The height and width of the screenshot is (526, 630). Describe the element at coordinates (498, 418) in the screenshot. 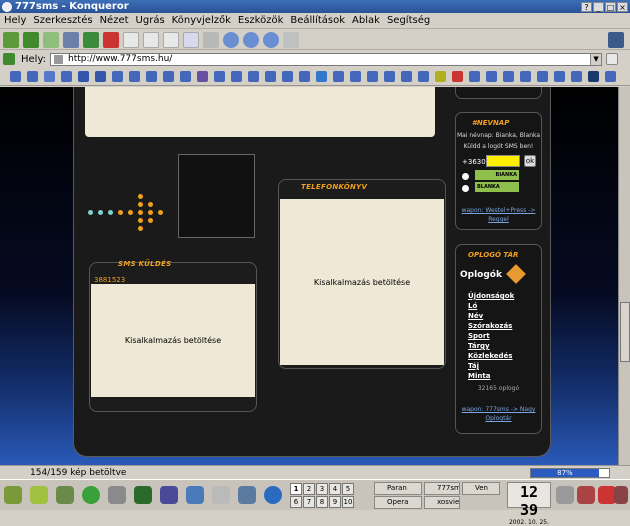

I see `logo-shop-provider-link-2: Oplogtár` at that location.